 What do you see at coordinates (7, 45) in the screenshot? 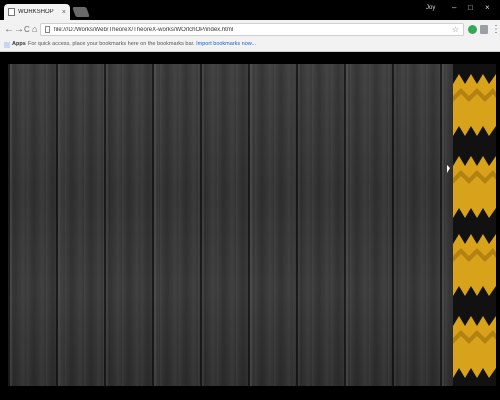
I see `apps-grid-icon` at bounding box center [7, 45].